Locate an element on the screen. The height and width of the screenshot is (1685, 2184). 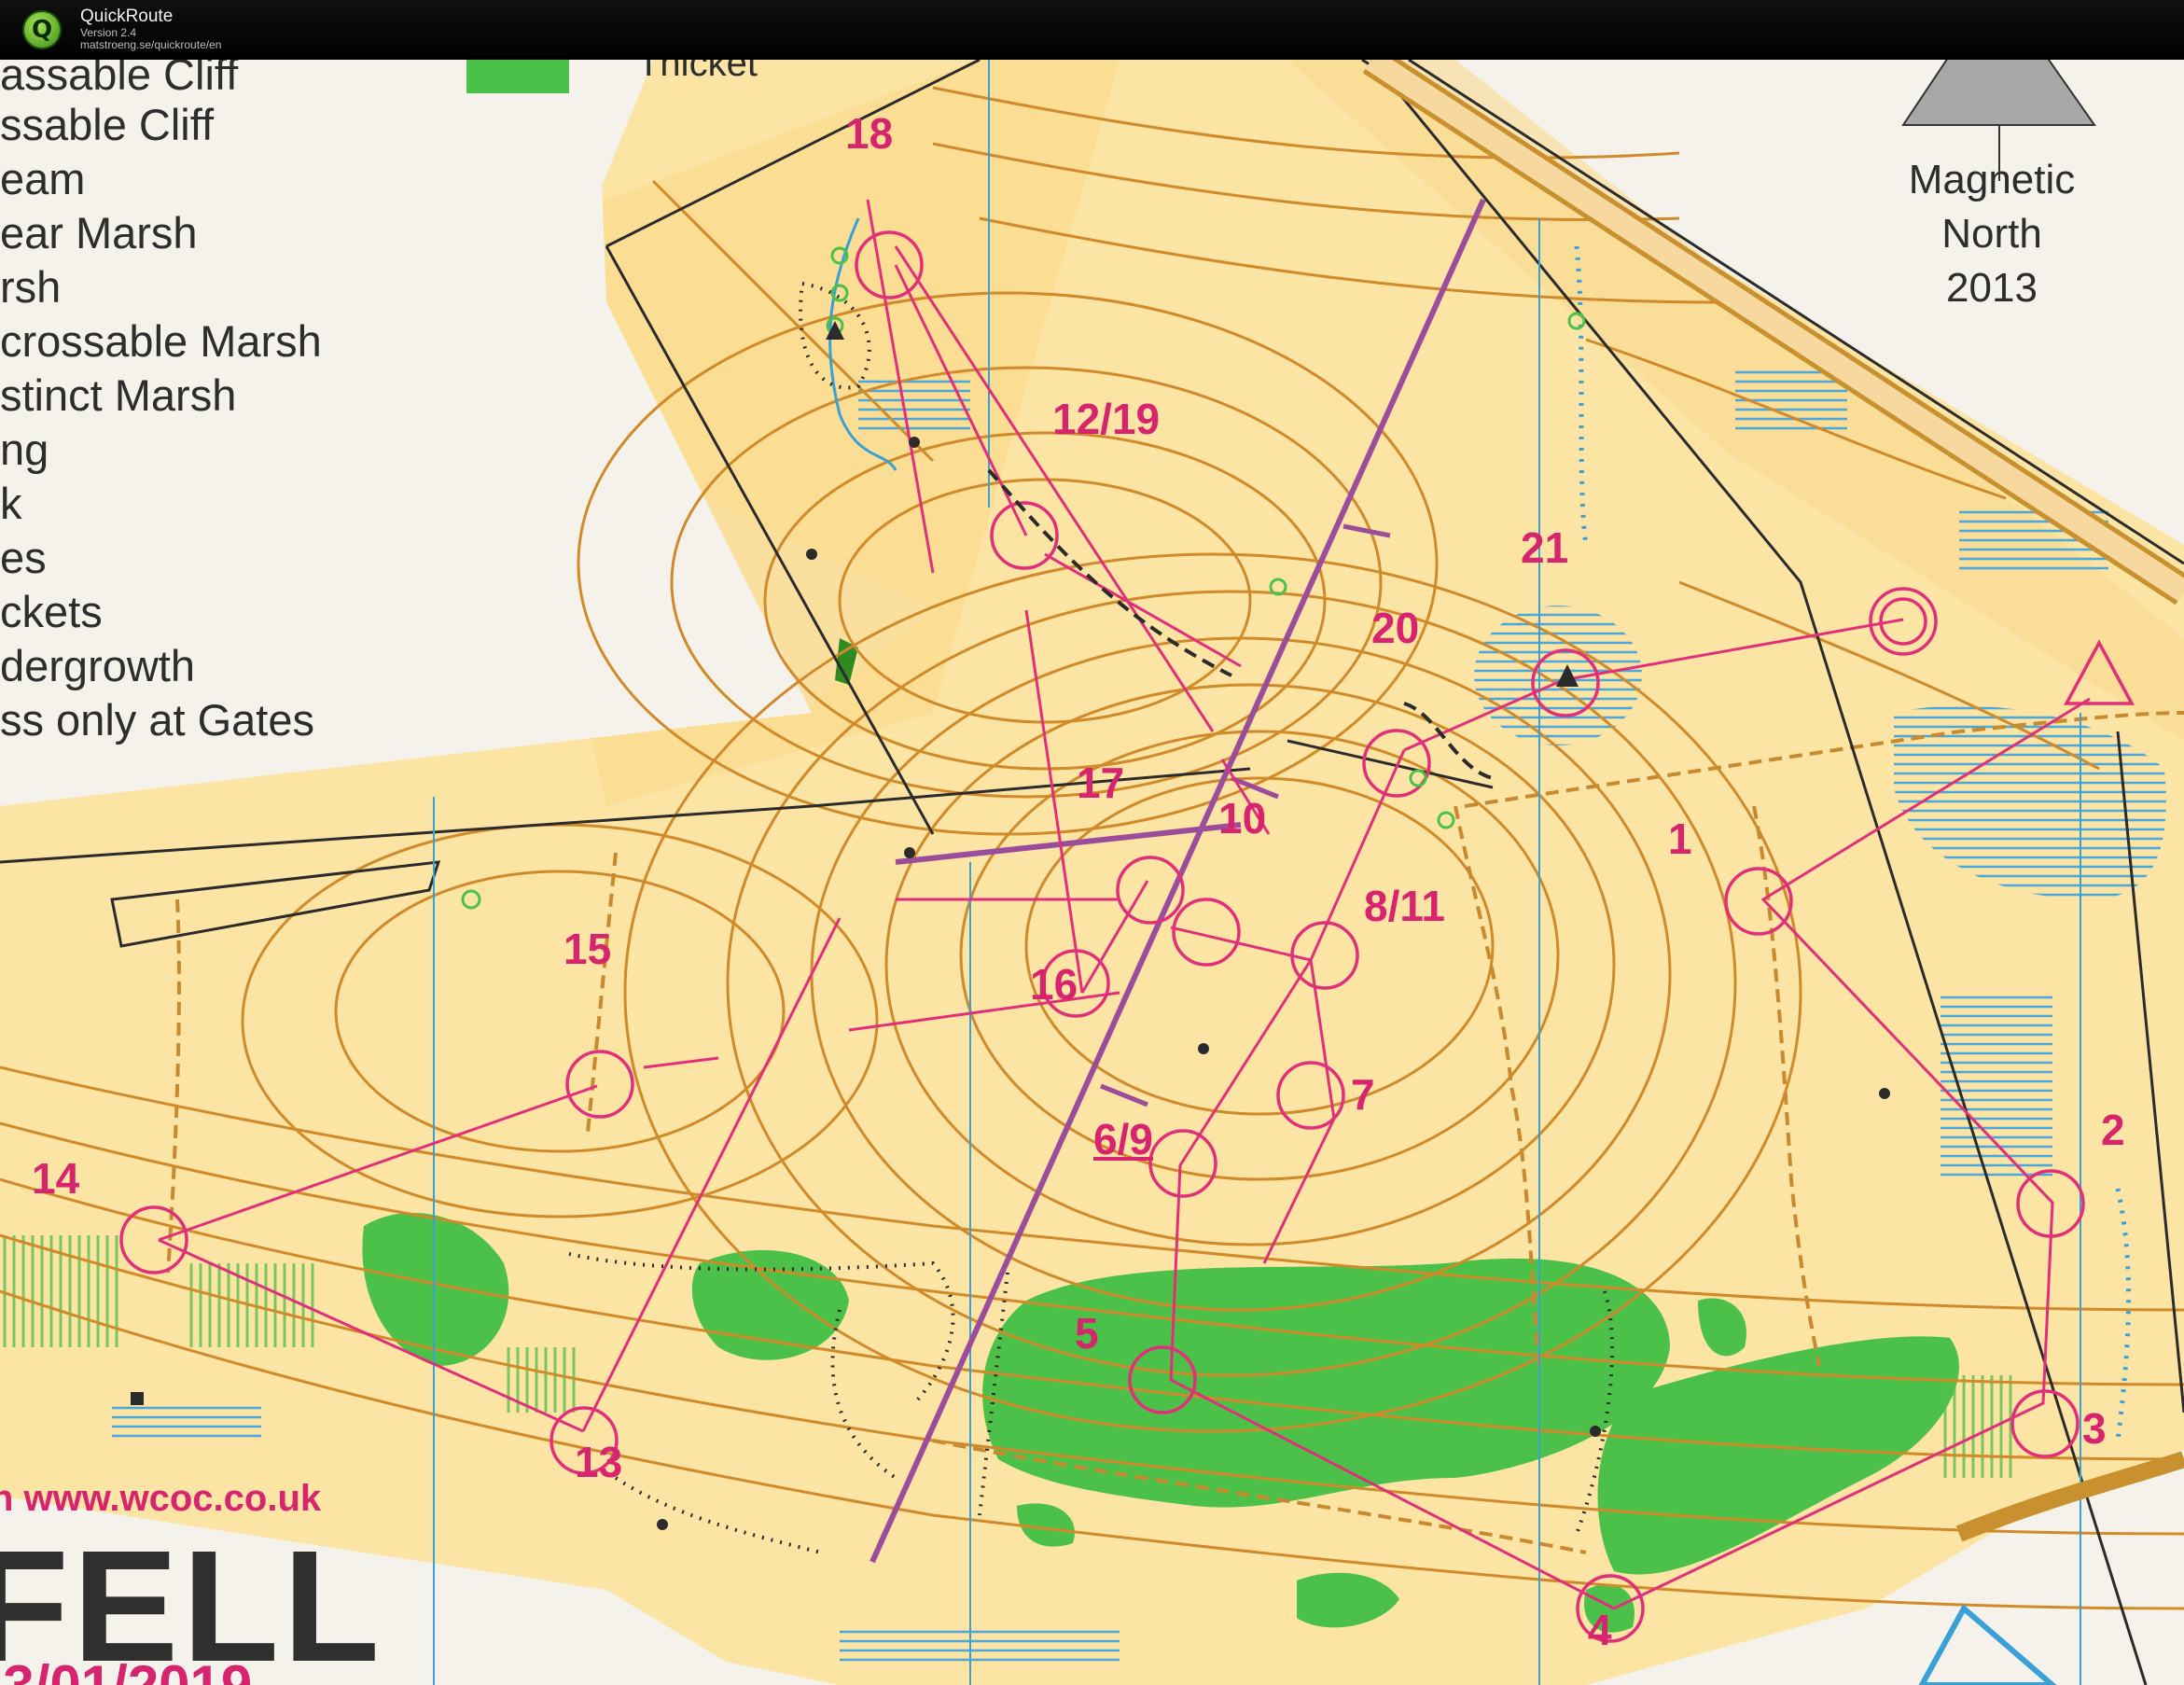
control-label-15: 15 is located at coordinates (587, 949).